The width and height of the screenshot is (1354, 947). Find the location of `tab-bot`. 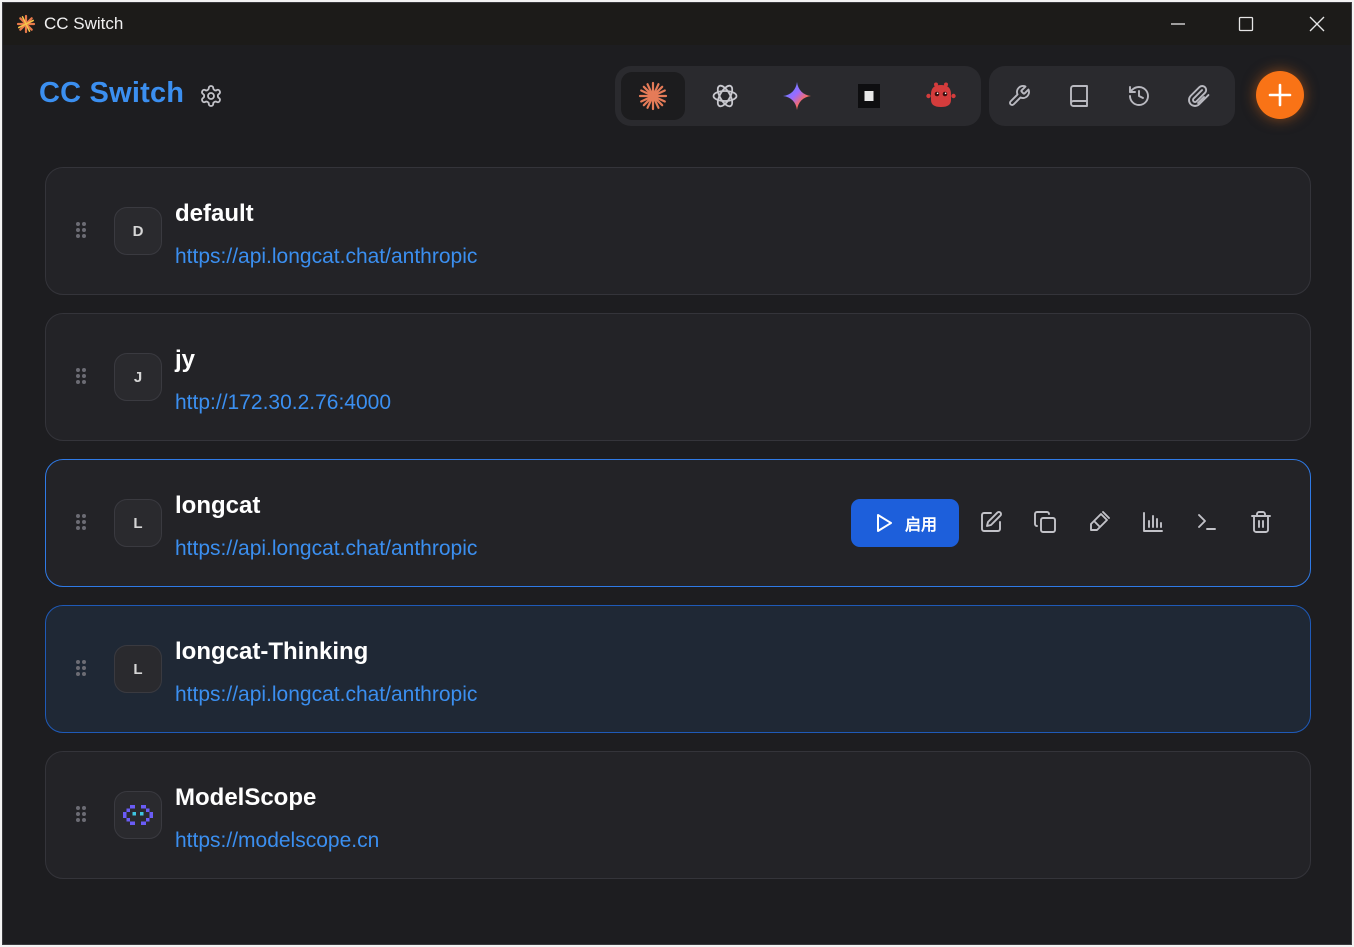

tab-bot is located at coordinates (941, 96).